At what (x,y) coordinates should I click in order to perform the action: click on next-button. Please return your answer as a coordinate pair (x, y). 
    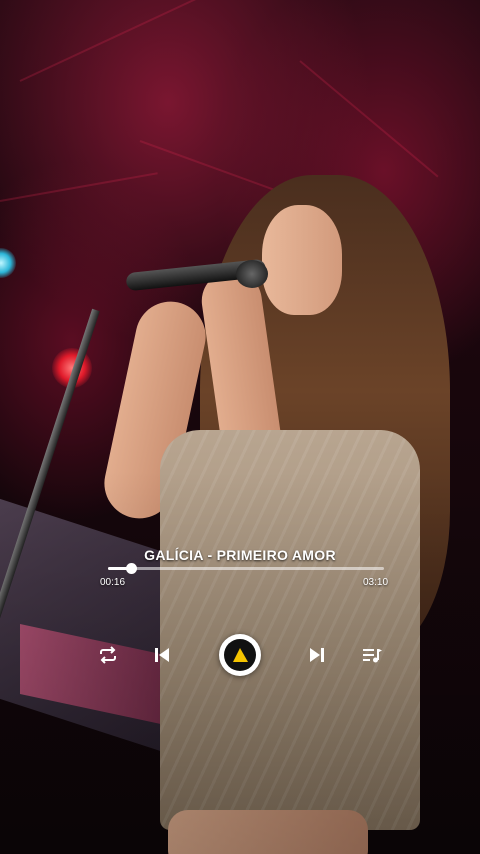
    Looking at the image, I should click on (317, 655).